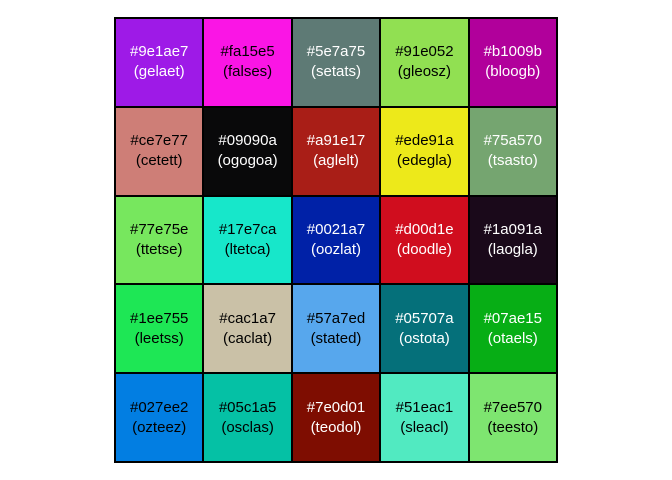  Describe the element at coordinates (424, 229) in the screenshot. I see `swatch-hex: #d00d1e` at that location.